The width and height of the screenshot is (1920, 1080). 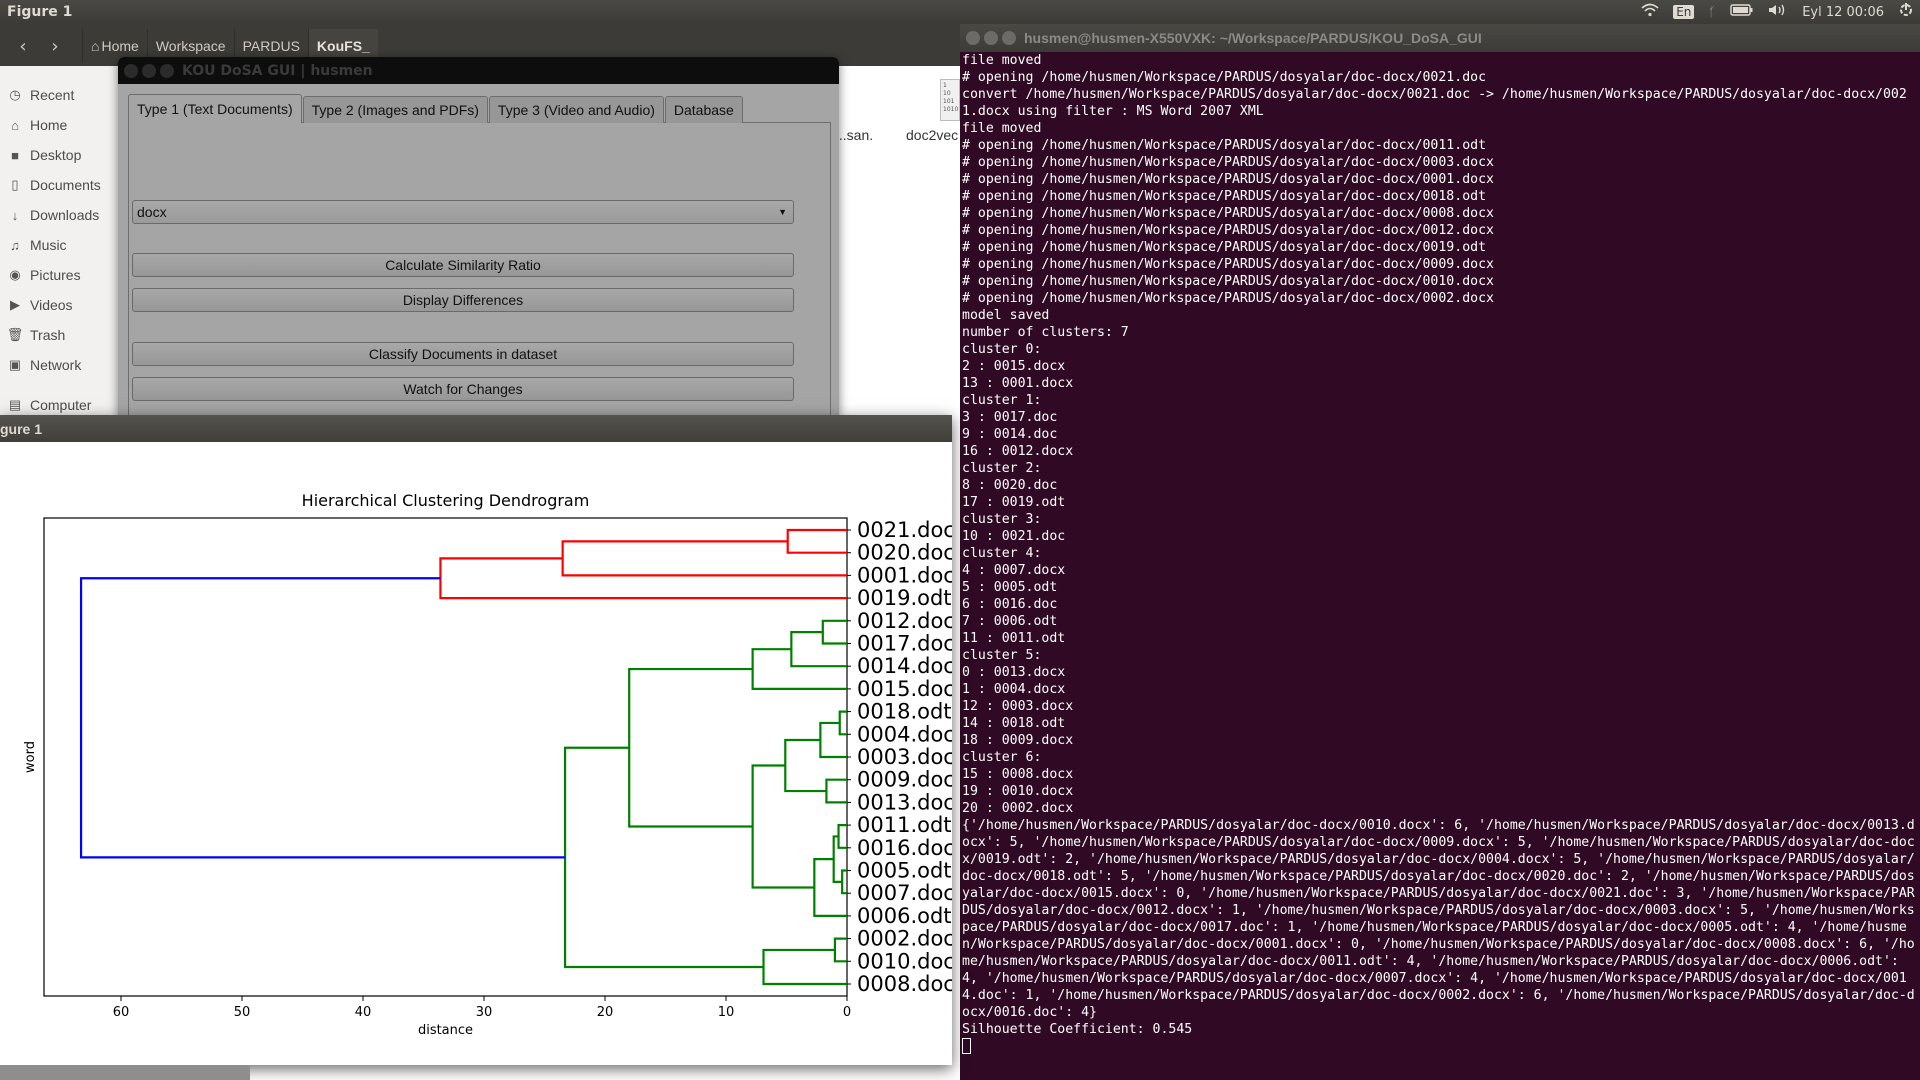 What do you see at coordinates (15, 334) in the screenshot?
I see `trash-icon: 🗑︎` at bounding box center [15, 334].